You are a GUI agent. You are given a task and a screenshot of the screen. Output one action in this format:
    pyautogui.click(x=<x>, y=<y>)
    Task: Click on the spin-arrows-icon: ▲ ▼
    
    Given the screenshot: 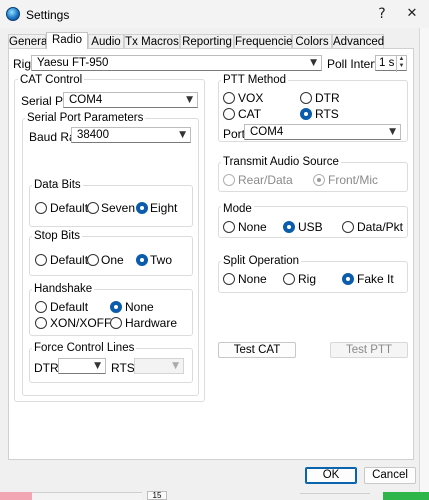 What is the action you would take?
    pyautogui.click(x=401, y=64)
    